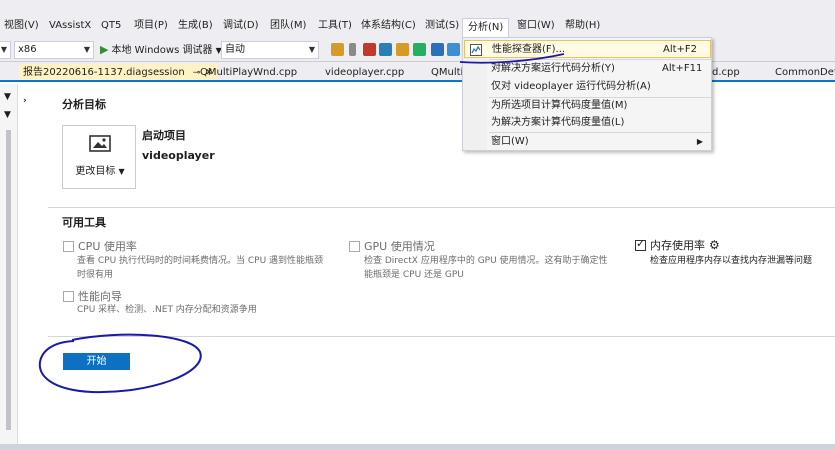 The image size is (835, 450). What do you see at coordinates (476, 50) in the screenshot?
I see `performance-profiler-icon` at bounding box center [476, 50].